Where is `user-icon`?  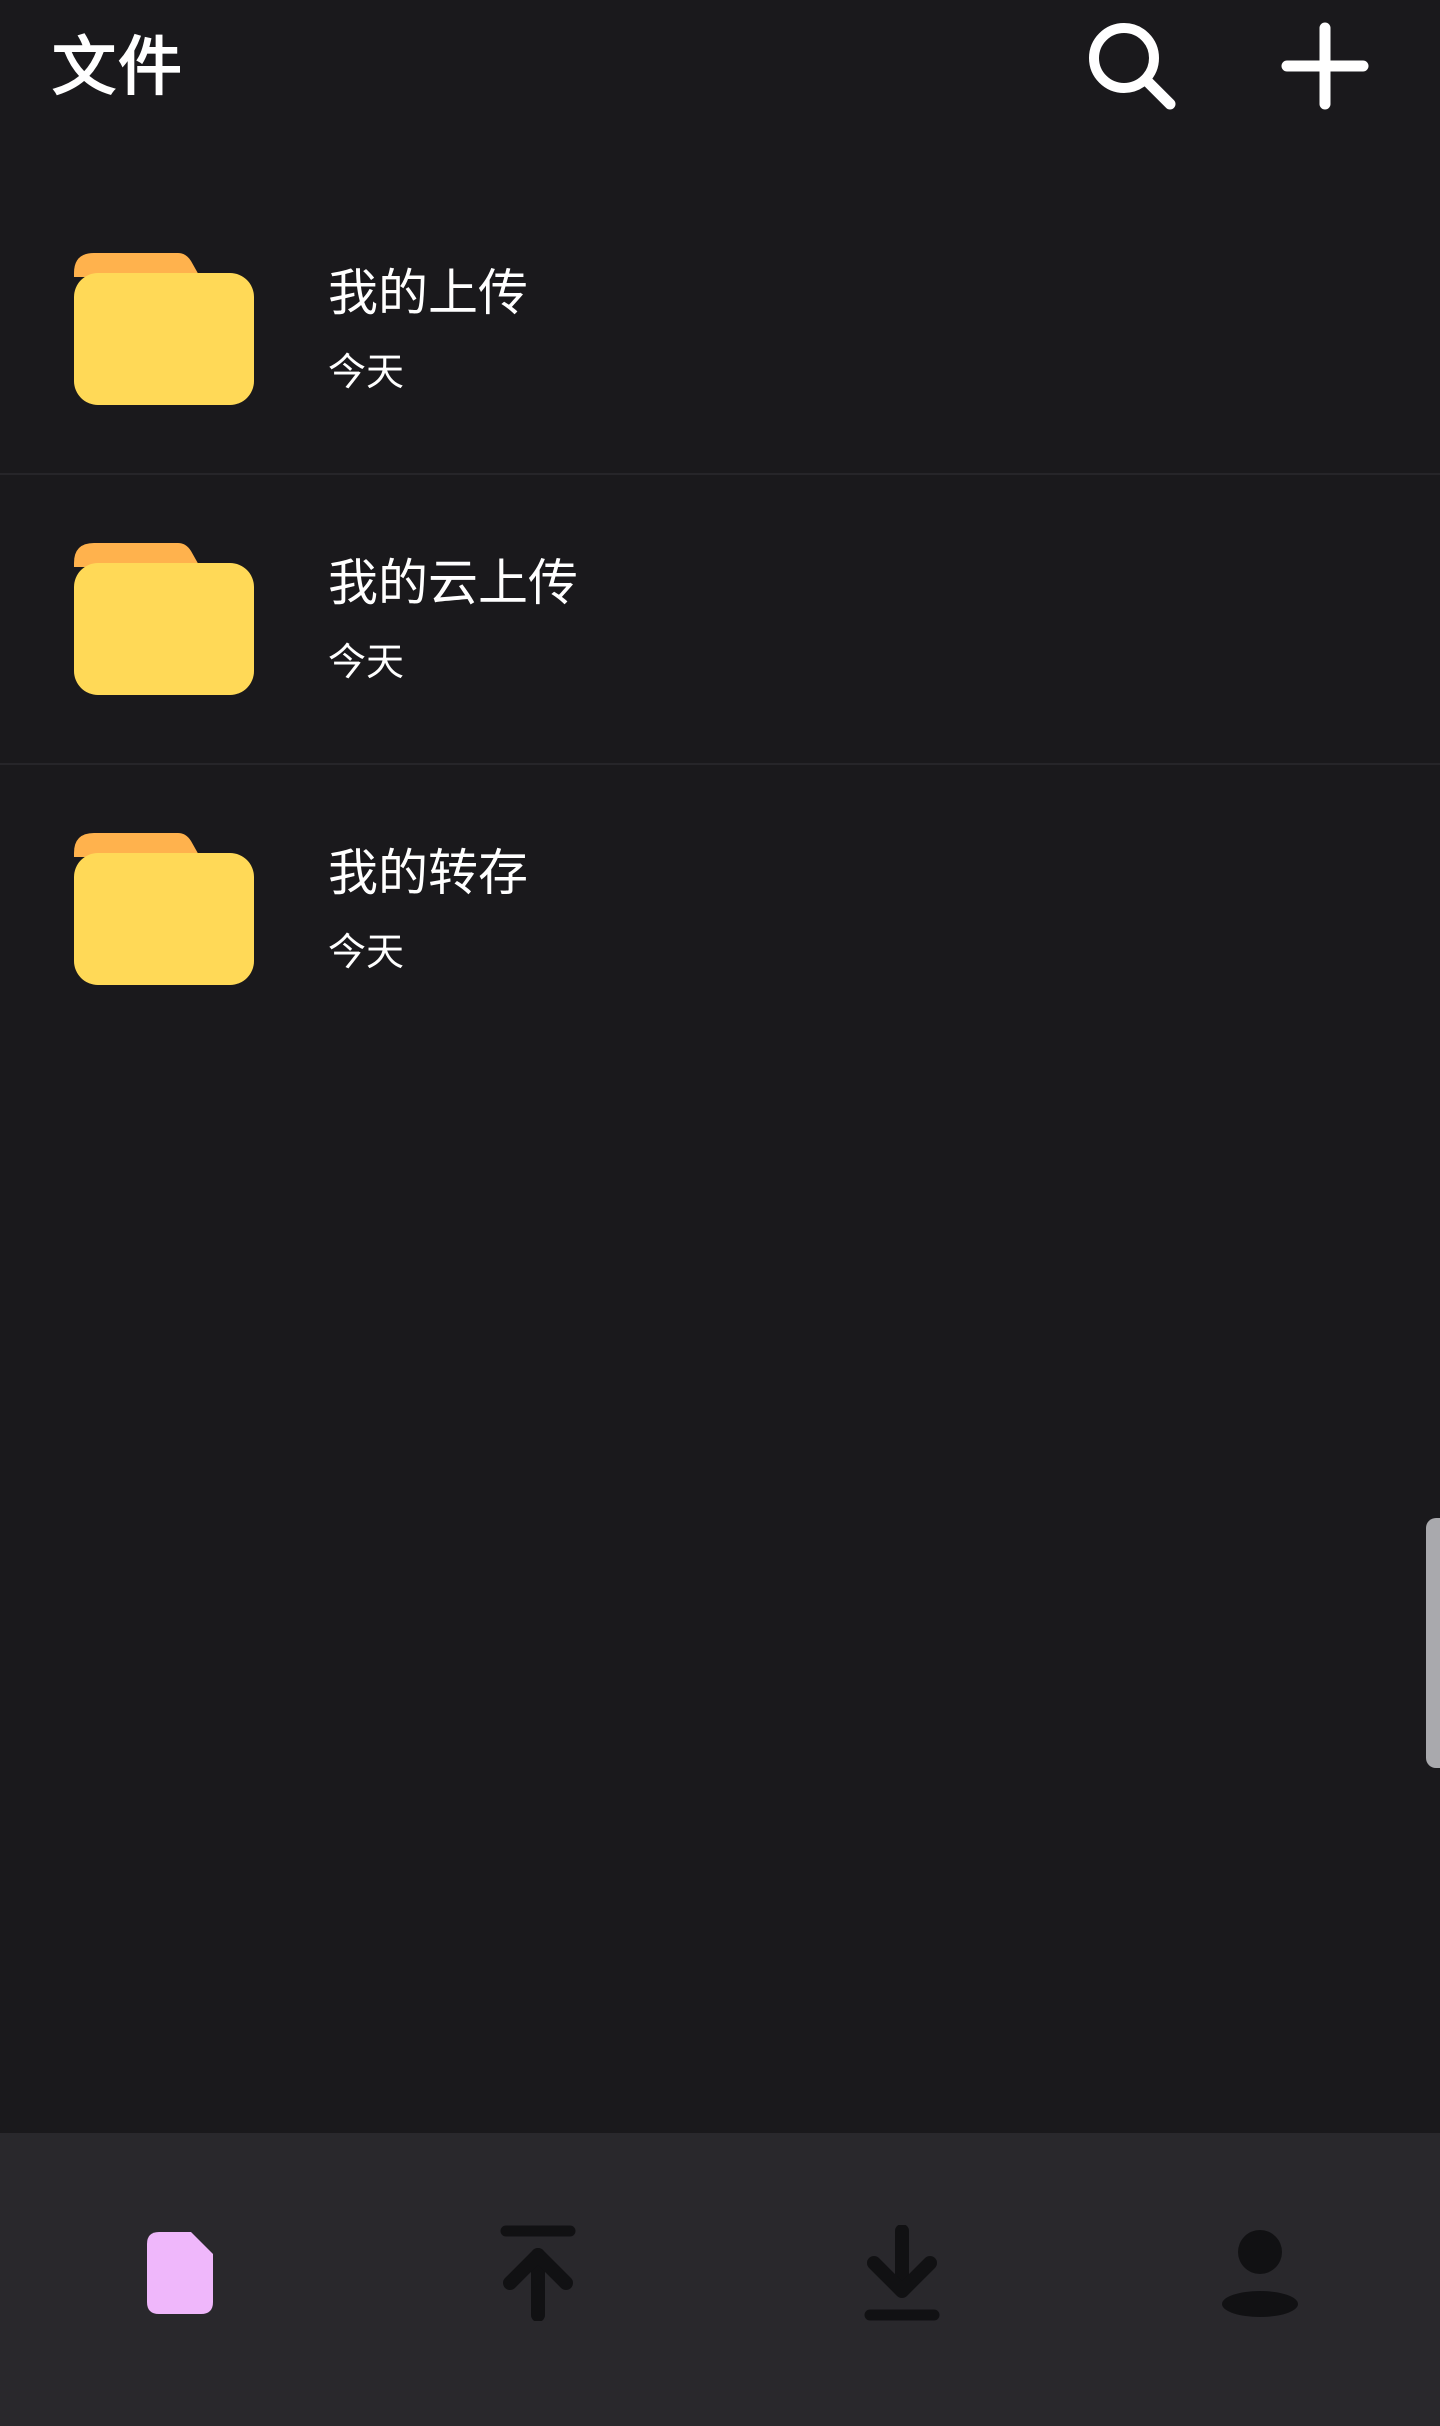
user-icon is located at coordinates (1260, 2273).